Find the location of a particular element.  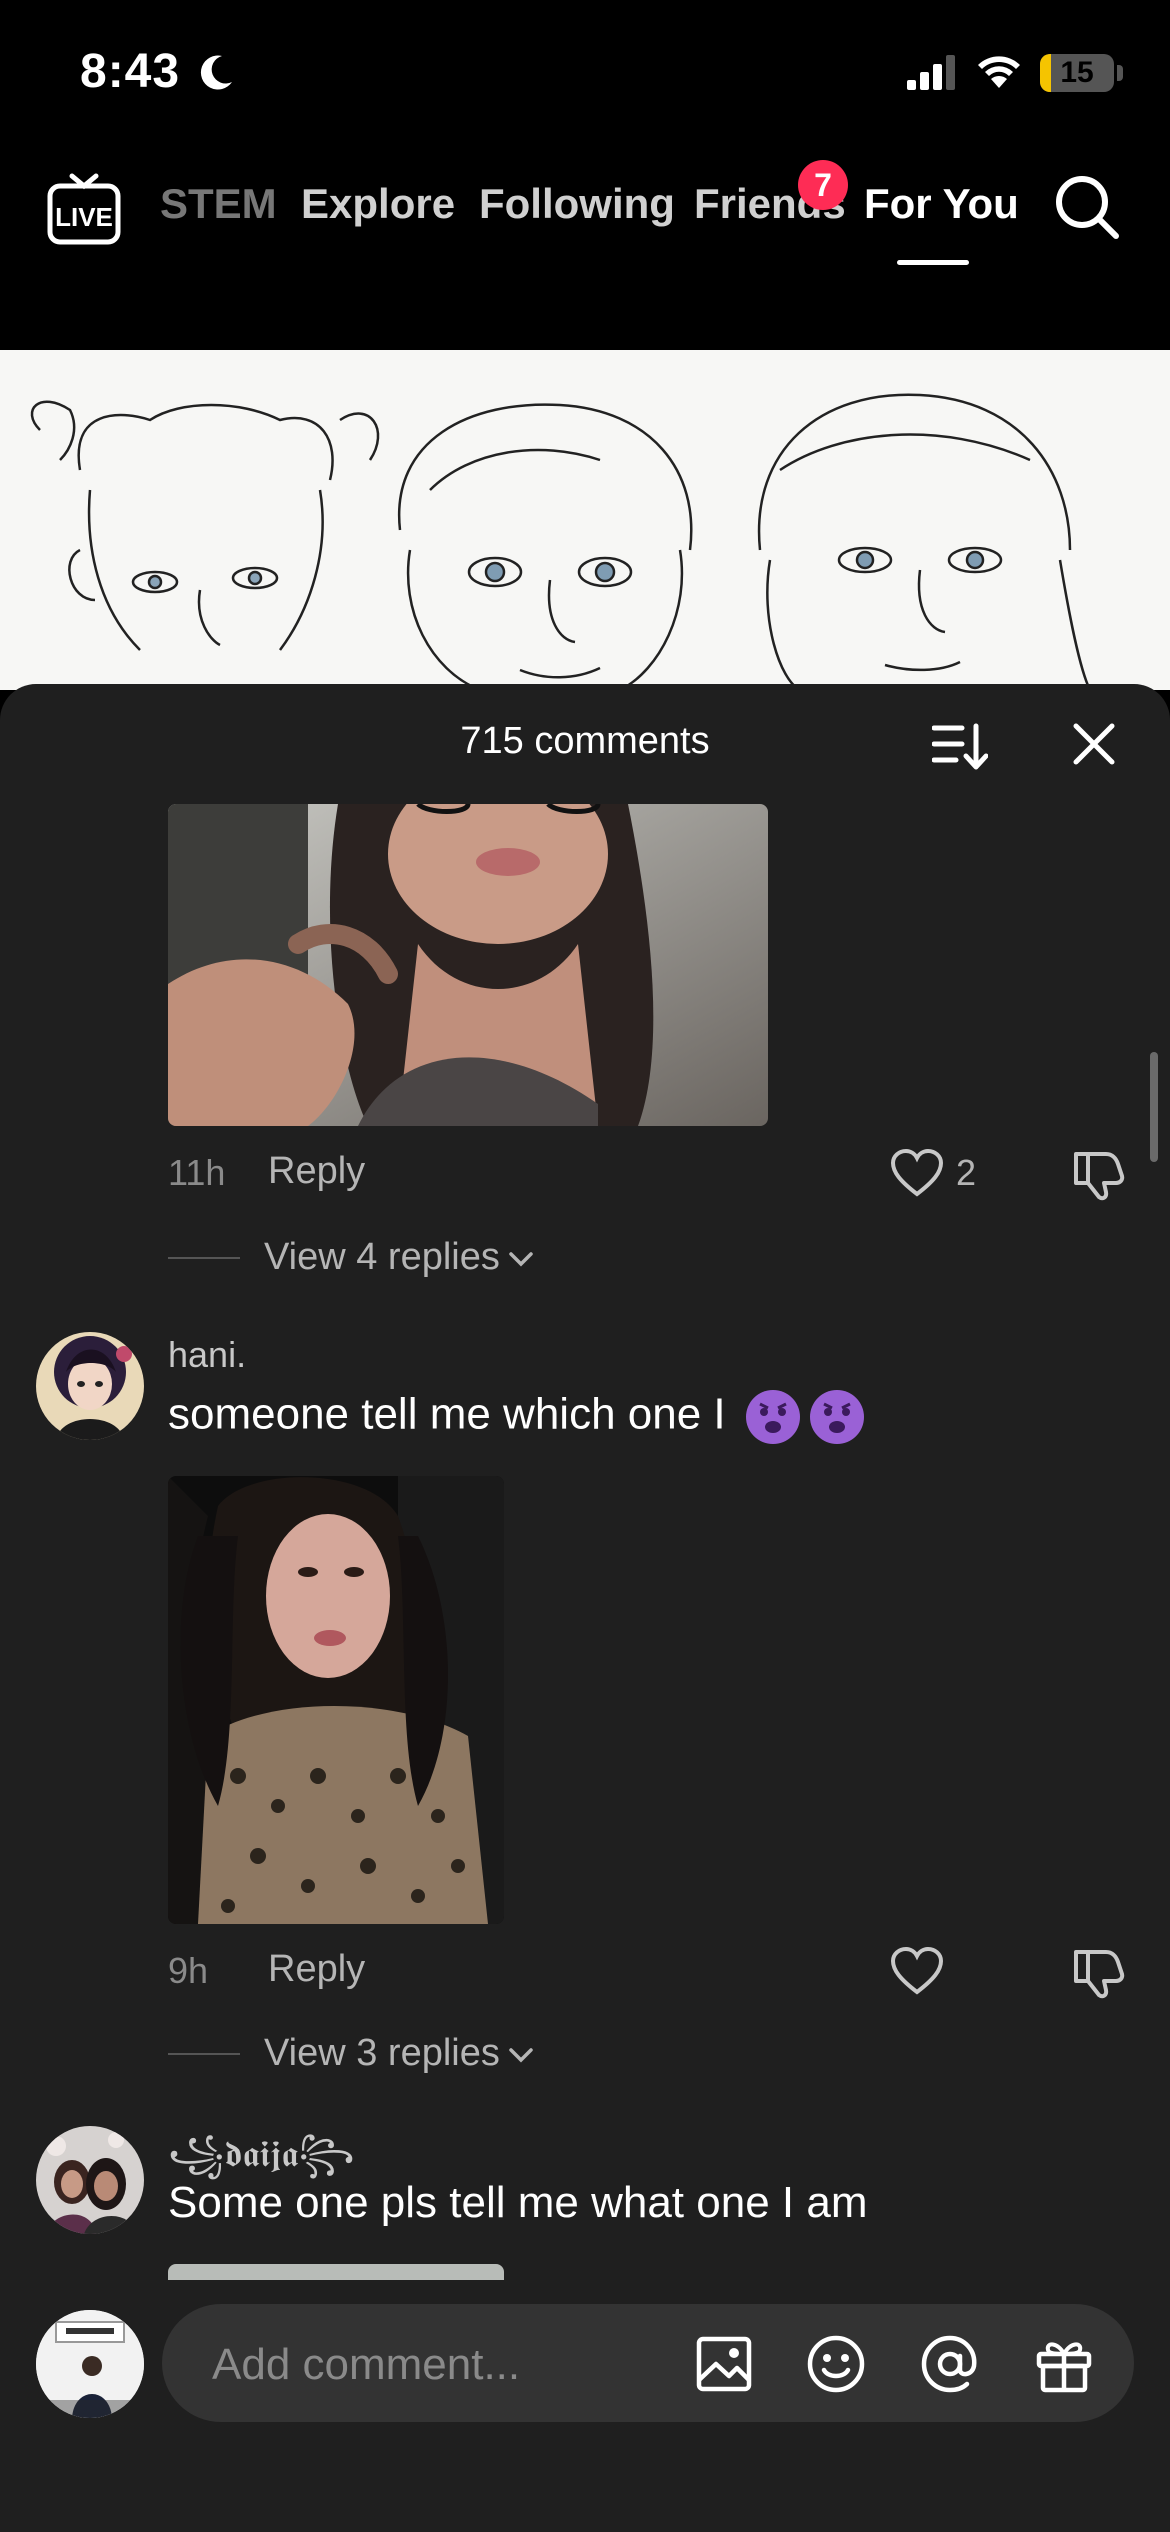

home-indicator-area is located at coordinates (585, 2481).